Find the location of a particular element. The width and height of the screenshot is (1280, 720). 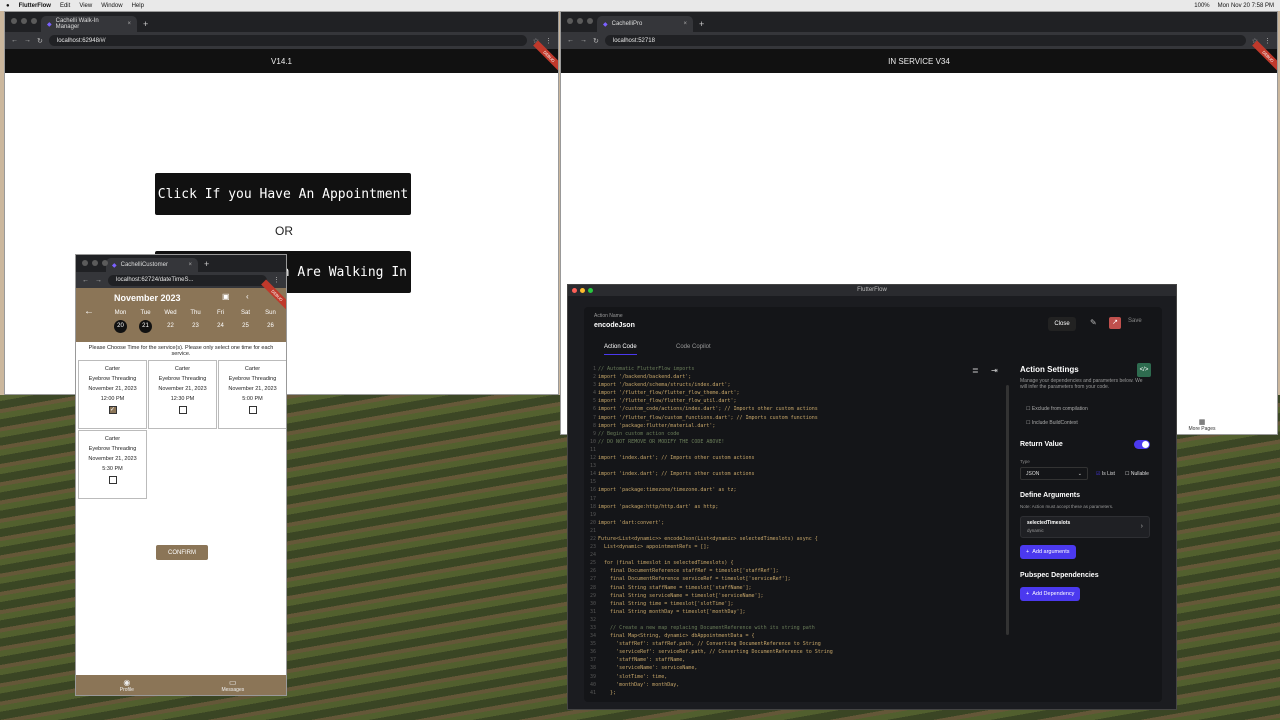

code-line: List<dynamic> appointmentRefs = []; is located at coordinates (654, 547).